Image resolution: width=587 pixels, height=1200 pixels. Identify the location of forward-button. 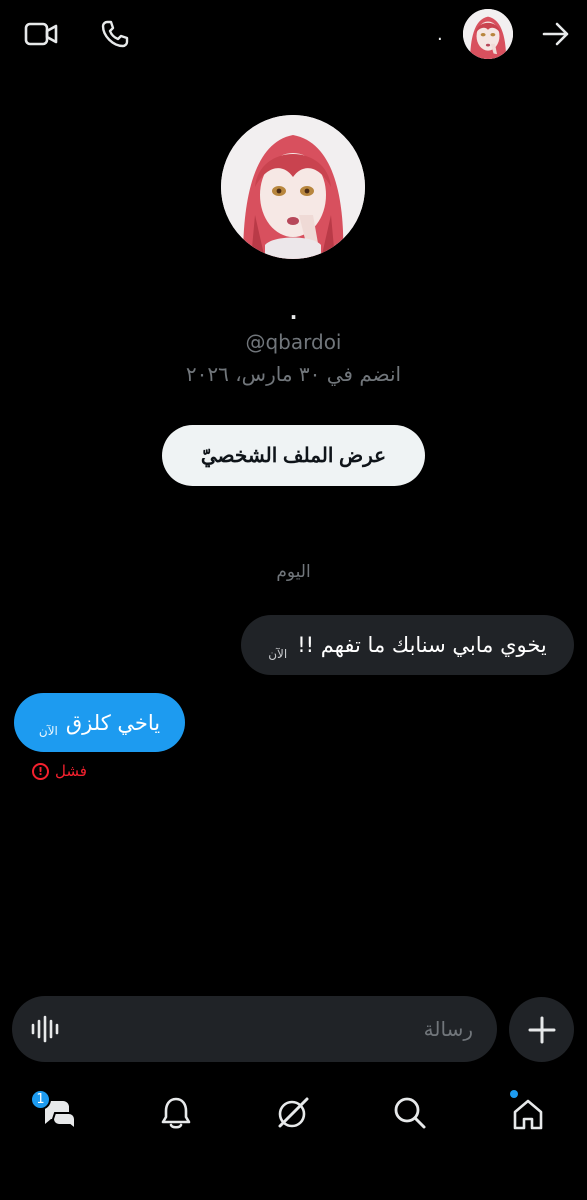
(556, 34).